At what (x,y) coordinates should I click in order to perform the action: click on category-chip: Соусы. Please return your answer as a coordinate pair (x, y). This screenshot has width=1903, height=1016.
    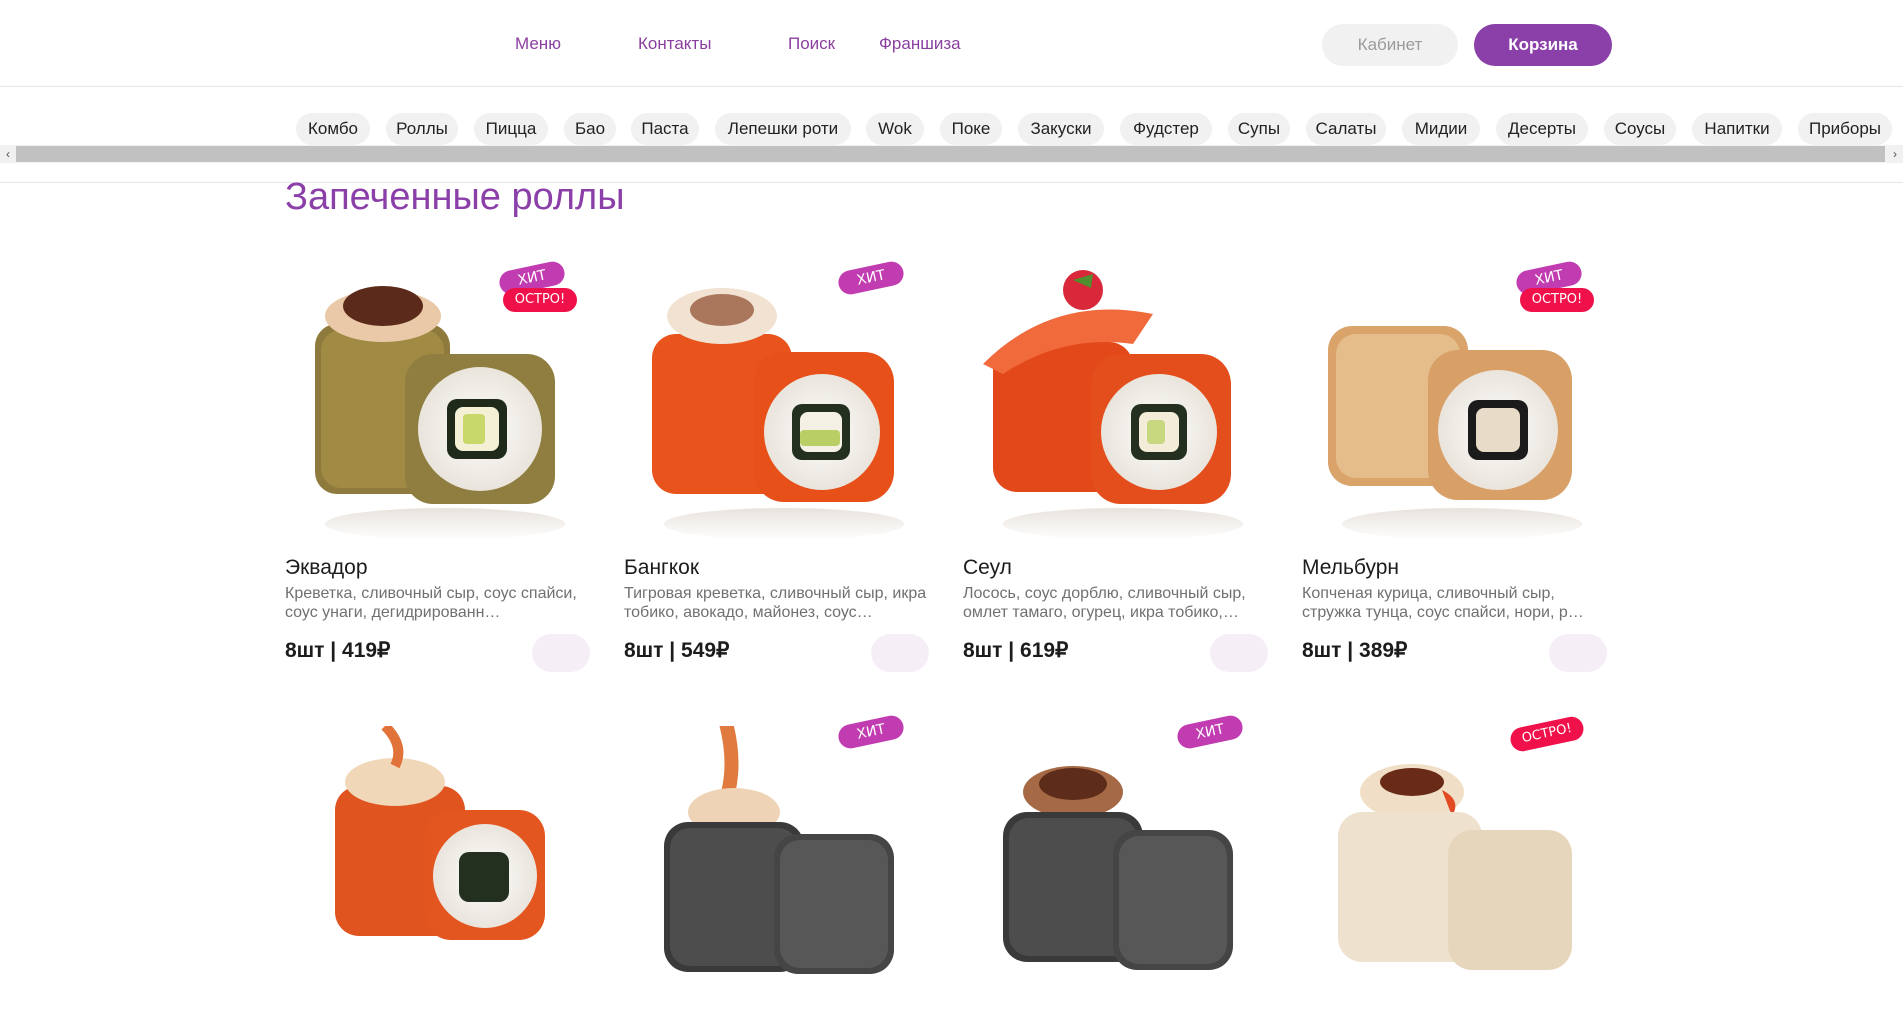
    Looking at the image, I should click on (1640, 129).